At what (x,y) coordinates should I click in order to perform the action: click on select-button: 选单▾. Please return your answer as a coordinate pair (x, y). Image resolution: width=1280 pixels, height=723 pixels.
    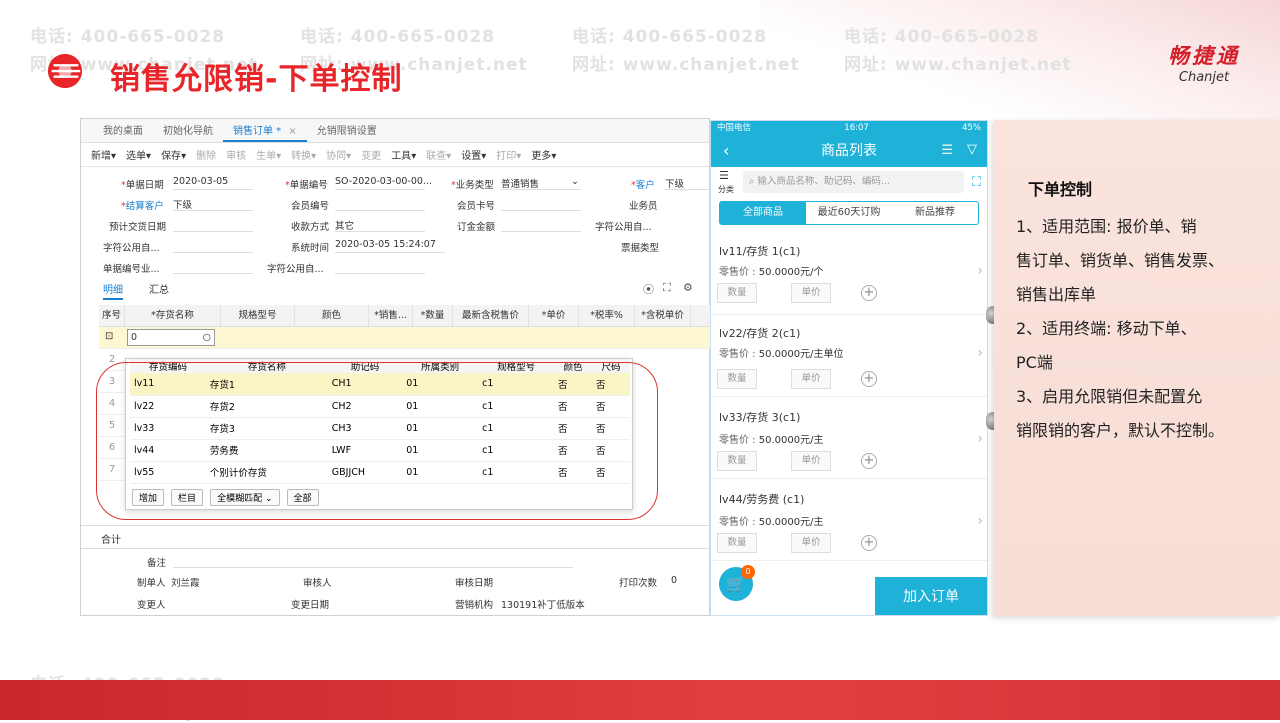
    Looking at the image, I should click on (138, 154).